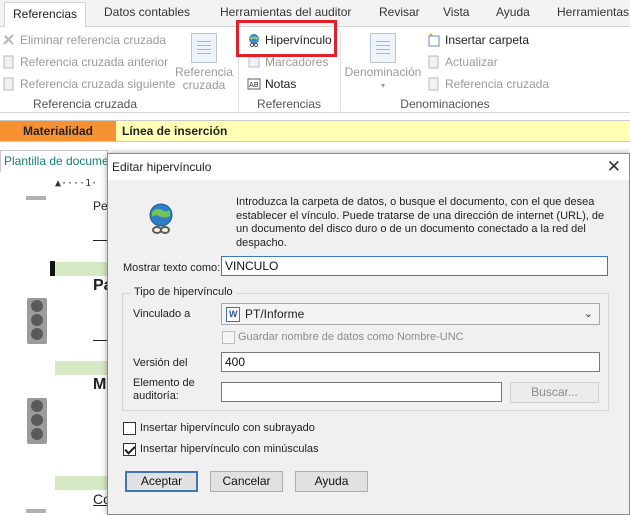  What do you see at coordinates (588, 314) in the screenshot?
I see `chevron-down-icon: ⌄` at bounding box center [588, 314].